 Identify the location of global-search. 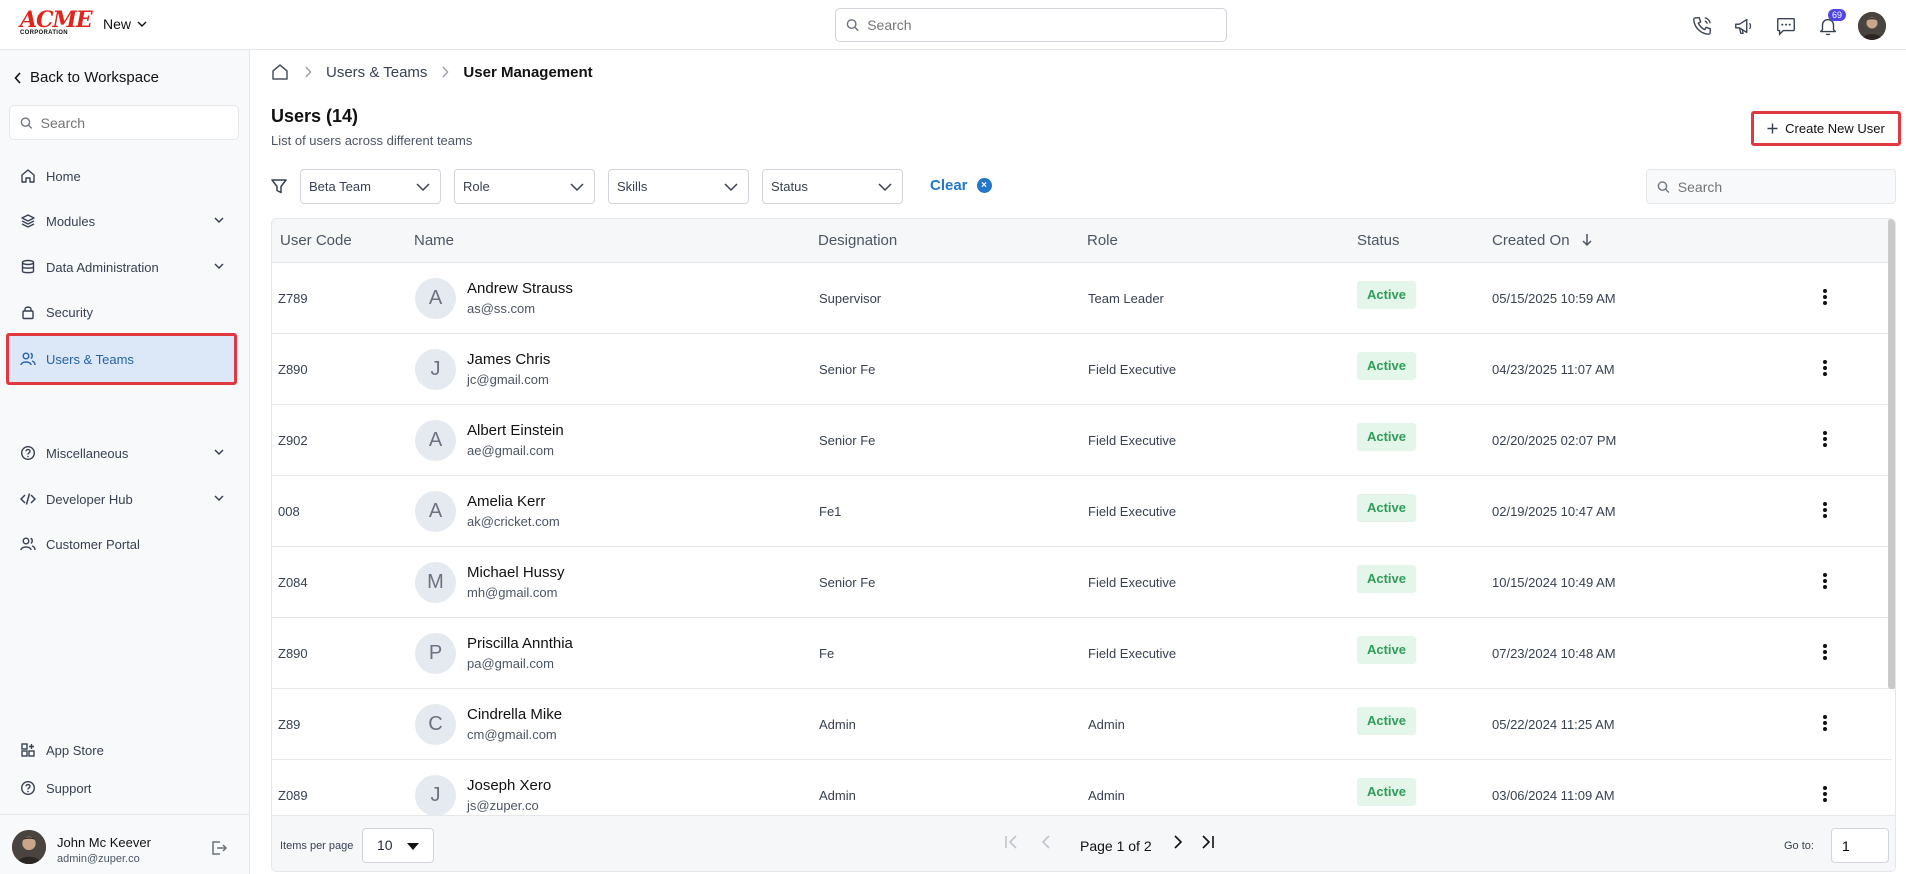
(1031, 25).